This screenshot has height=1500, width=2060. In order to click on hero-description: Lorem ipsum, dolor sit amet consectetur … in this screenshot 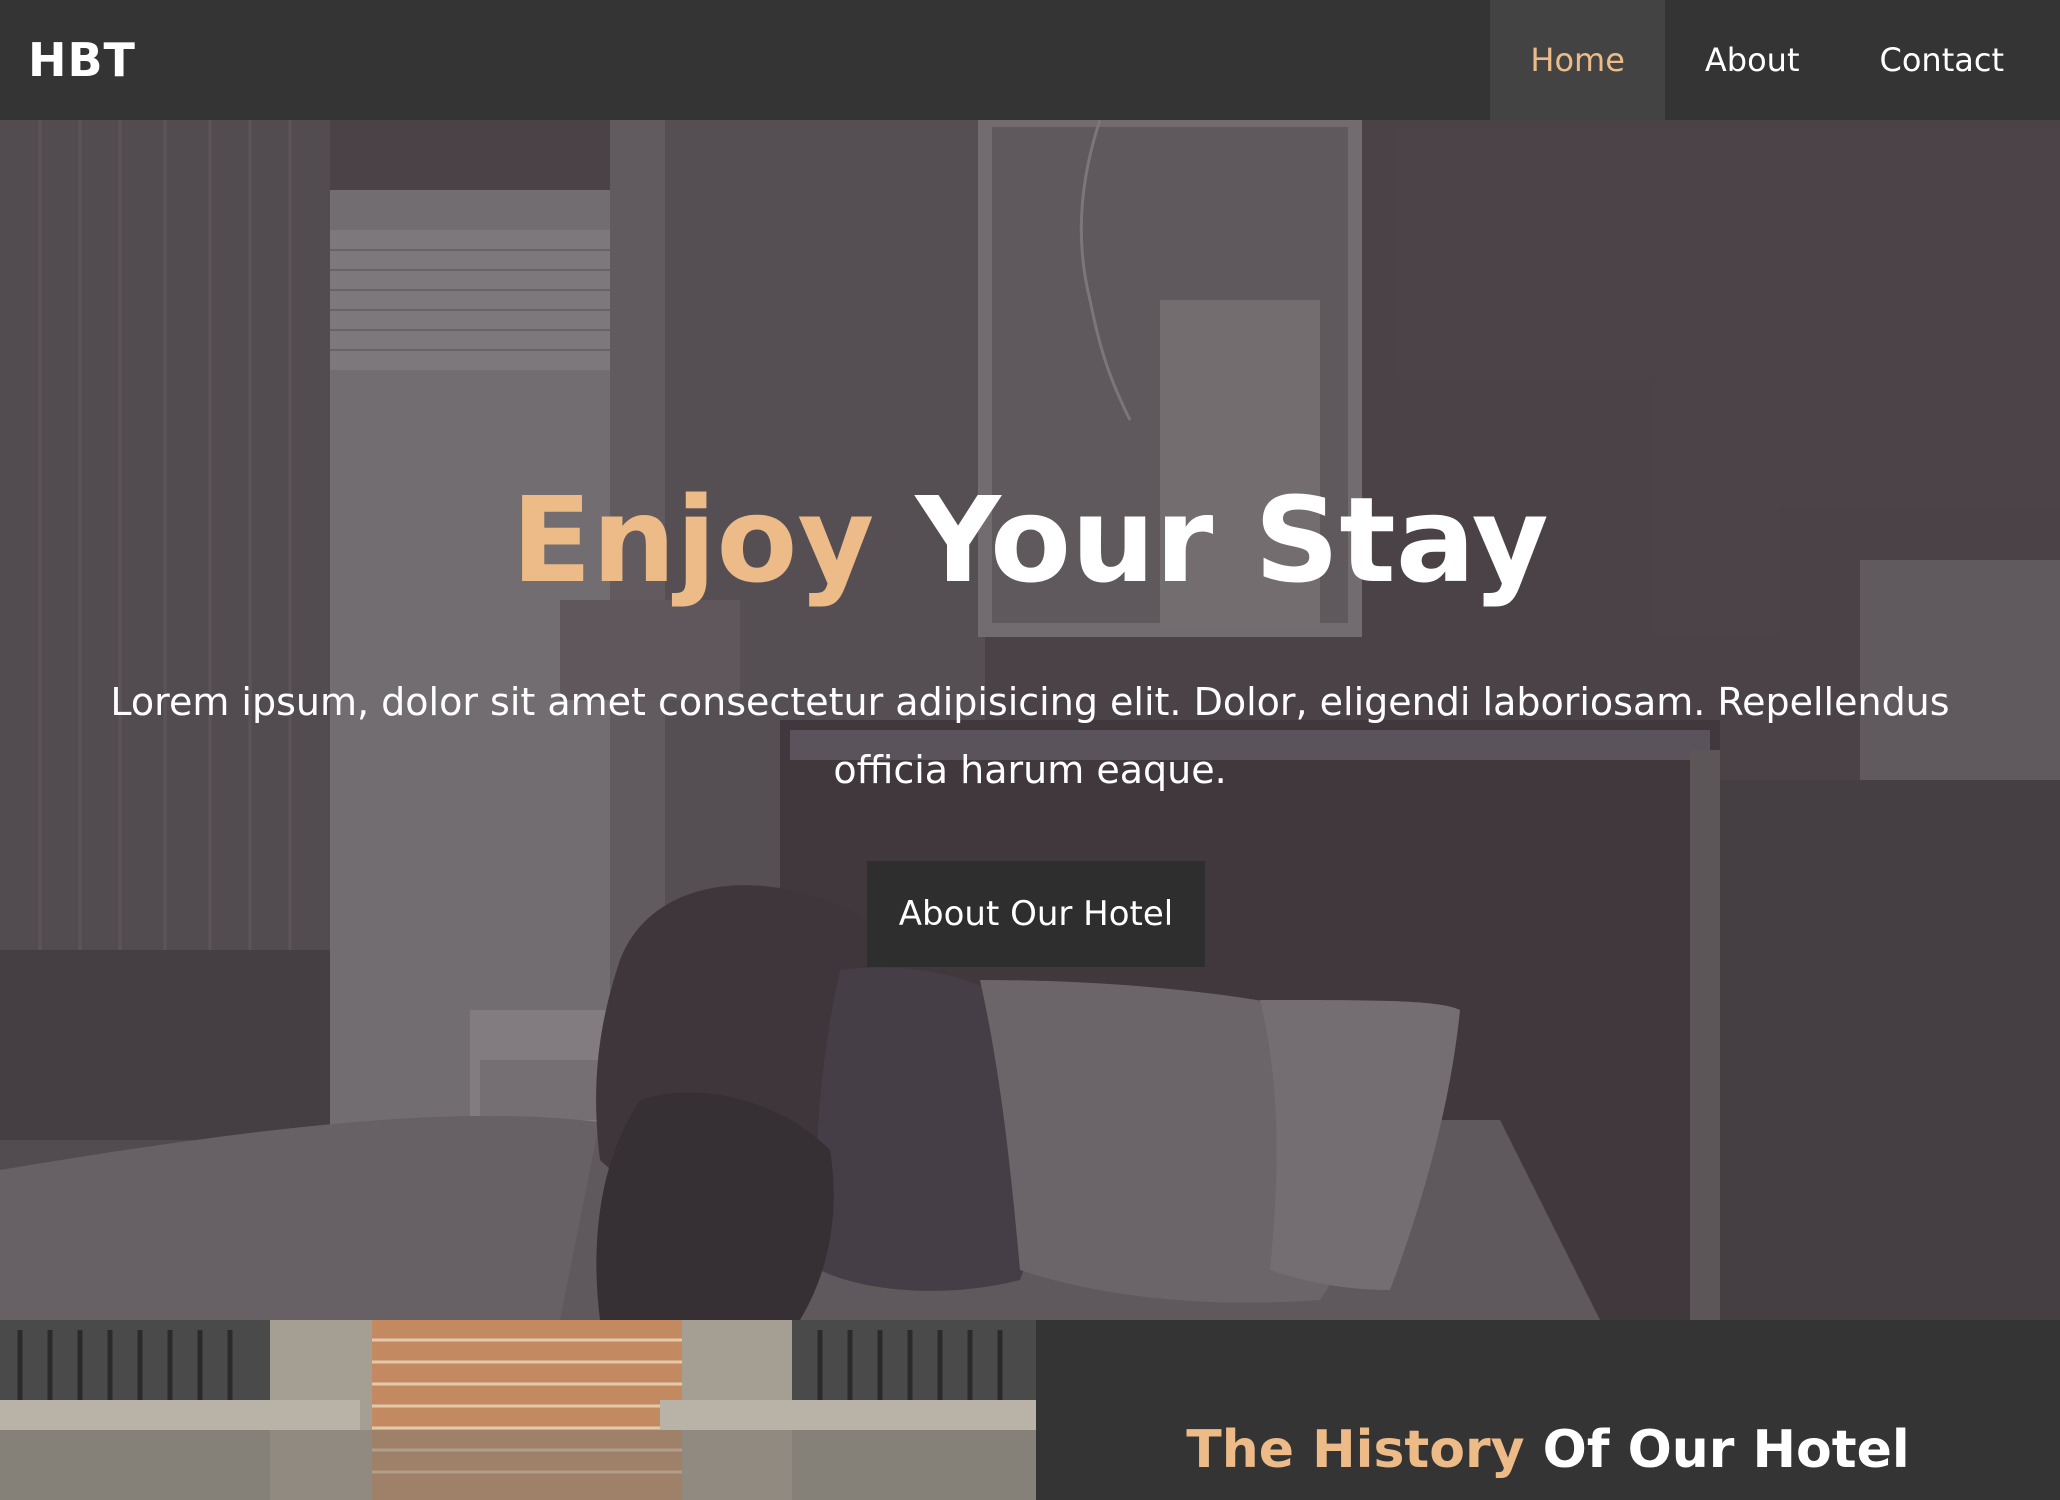, I will do `click(1030, 736)`.